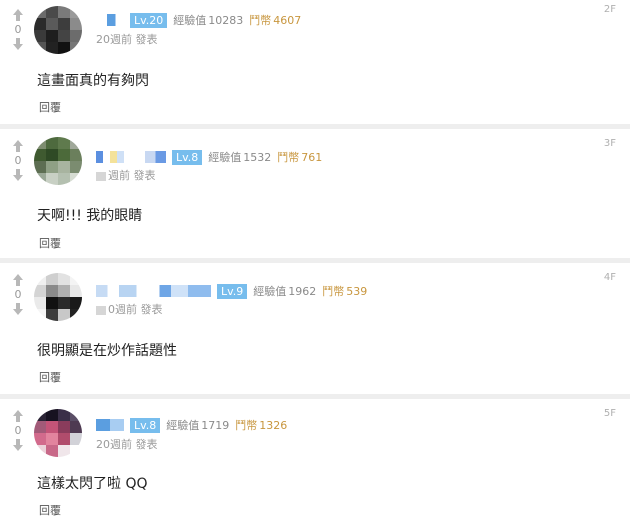 The height and width of the screenshot is (518, 630). I want to click on user-meta: Lv.8 經驗值 1532 鬥幣 761, so click(209, 157).